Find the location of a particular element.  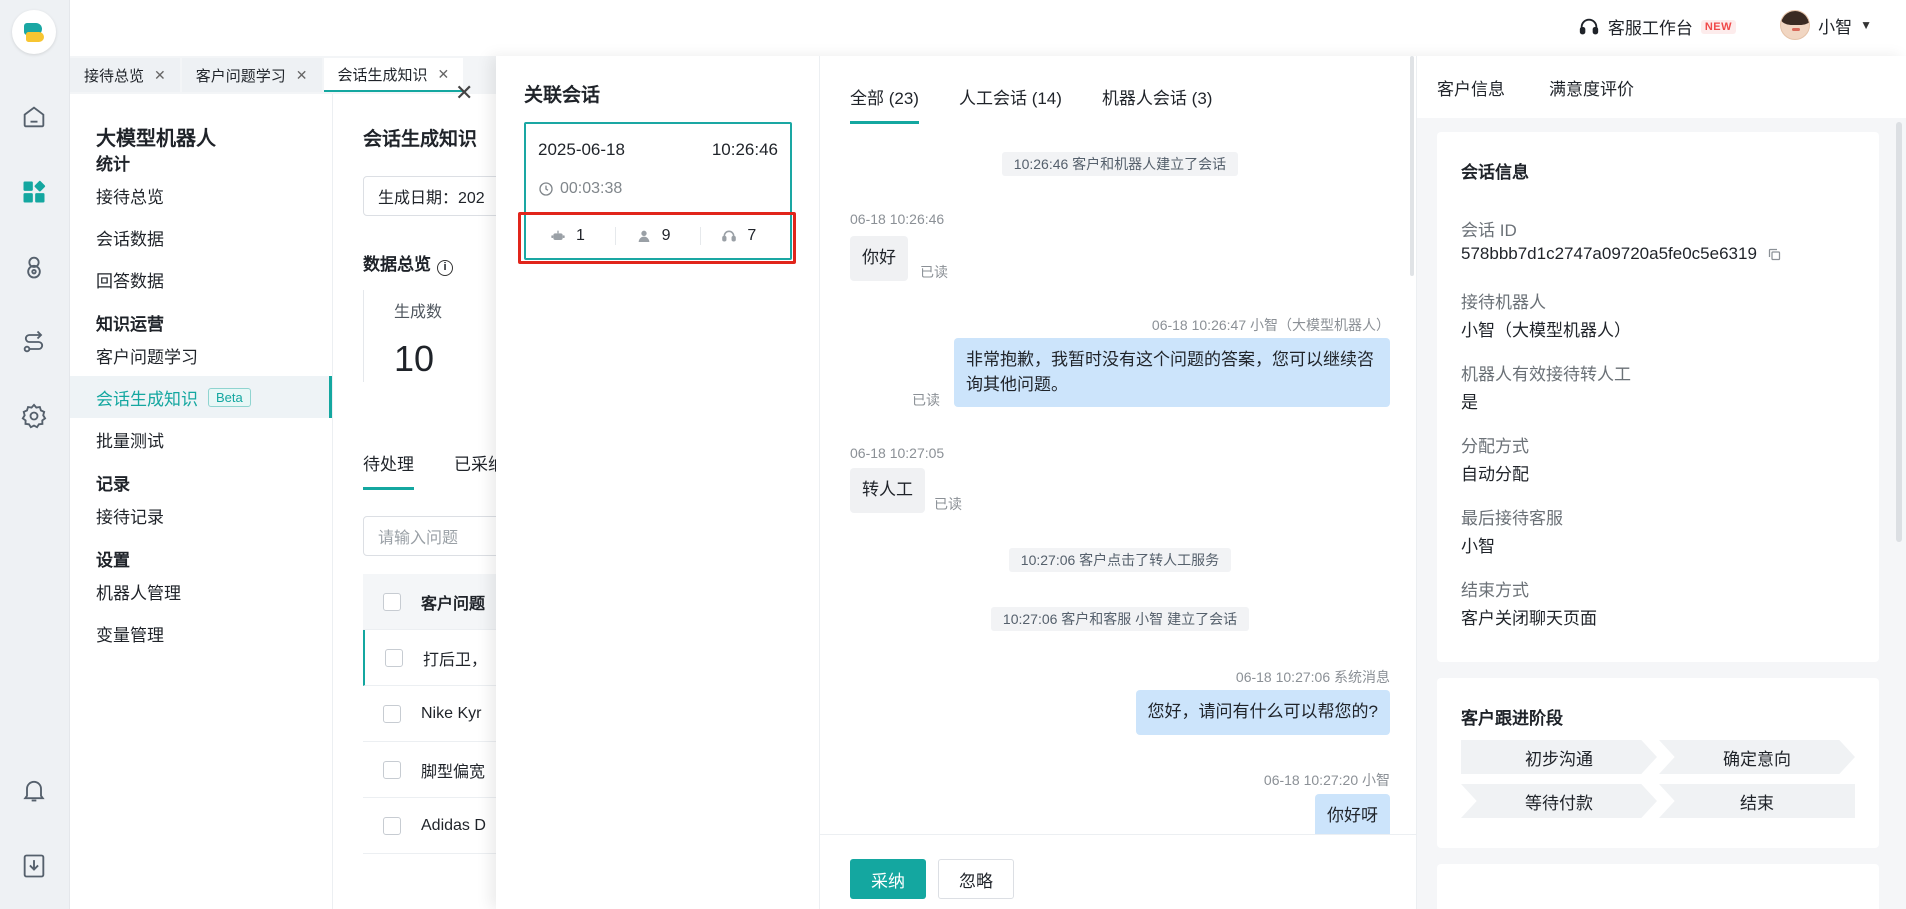

stat-label: 生成数 is located at coordinates (418, 312).